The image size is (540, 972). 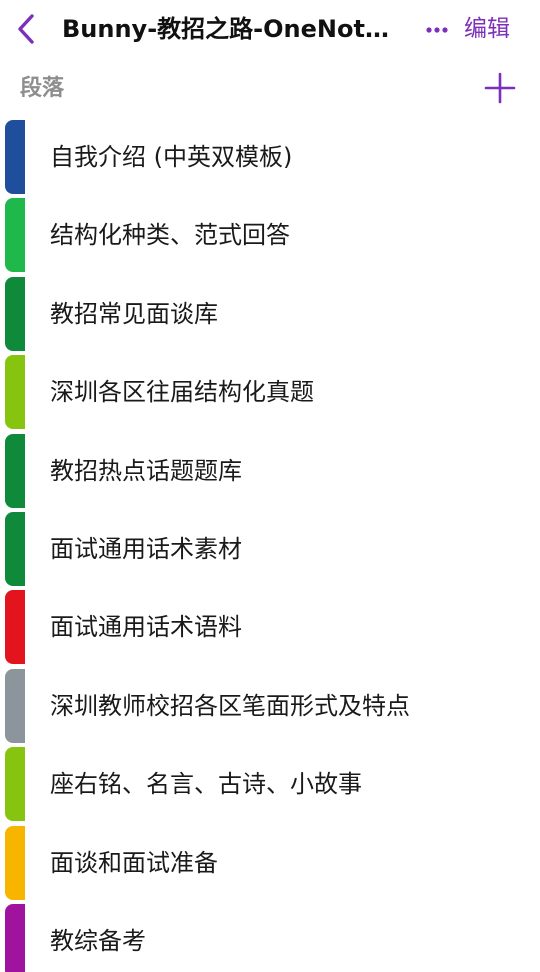 I want to click on section-item-label: 教招常见面谈库, so click(x=134, y=313).